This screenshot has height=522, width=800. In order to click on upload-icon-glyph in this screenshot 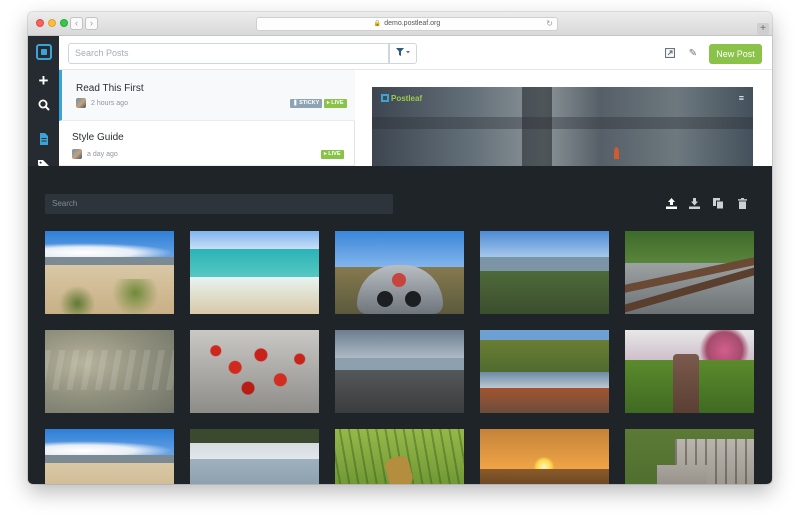, I will do `click(671, 203)`.